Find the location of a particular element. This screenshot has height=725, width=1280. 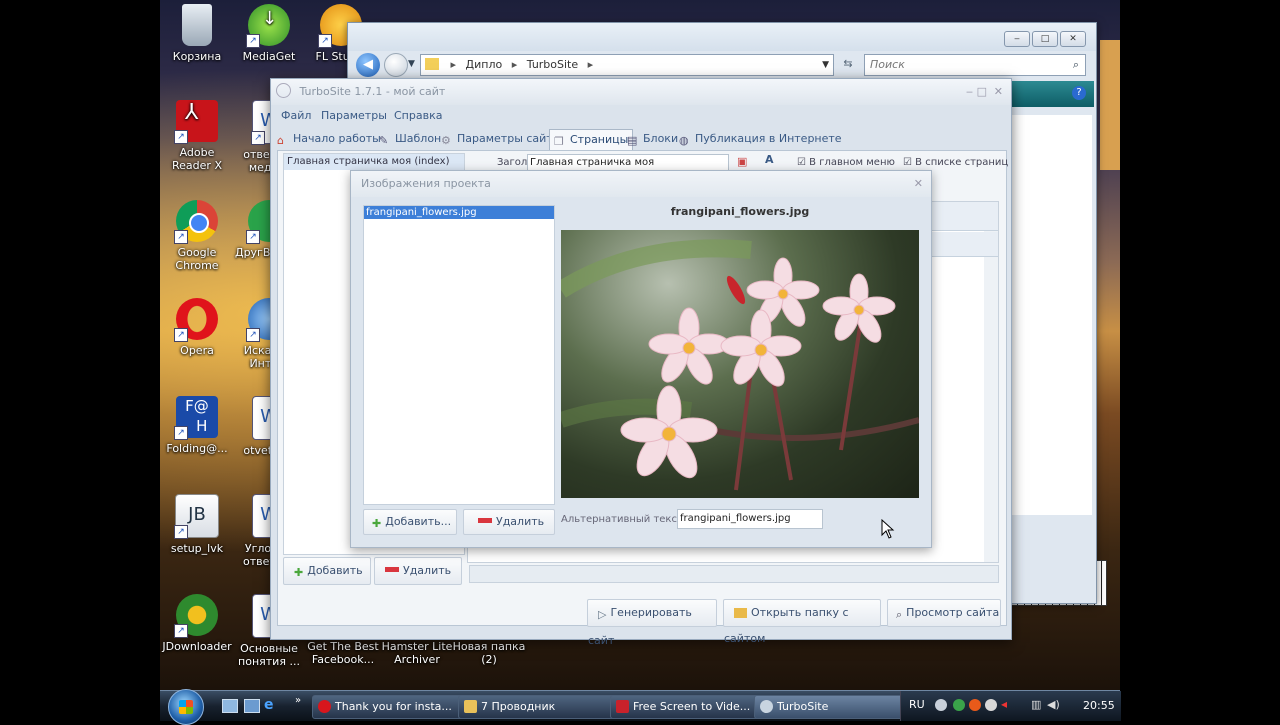

image-file-list: frangipani_flowers.jpg is located at coordinates (459, 355).